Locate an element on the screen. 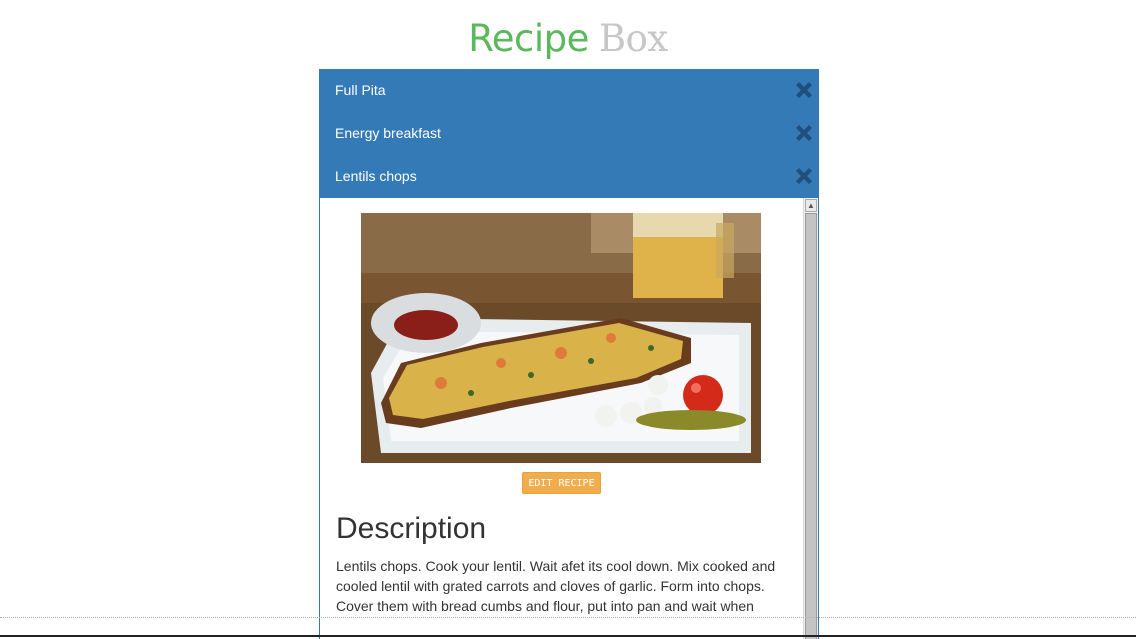 The width and height of the screenshot is (1136, 639). app-title: Recipe Box is located at coordinates (568, 39).